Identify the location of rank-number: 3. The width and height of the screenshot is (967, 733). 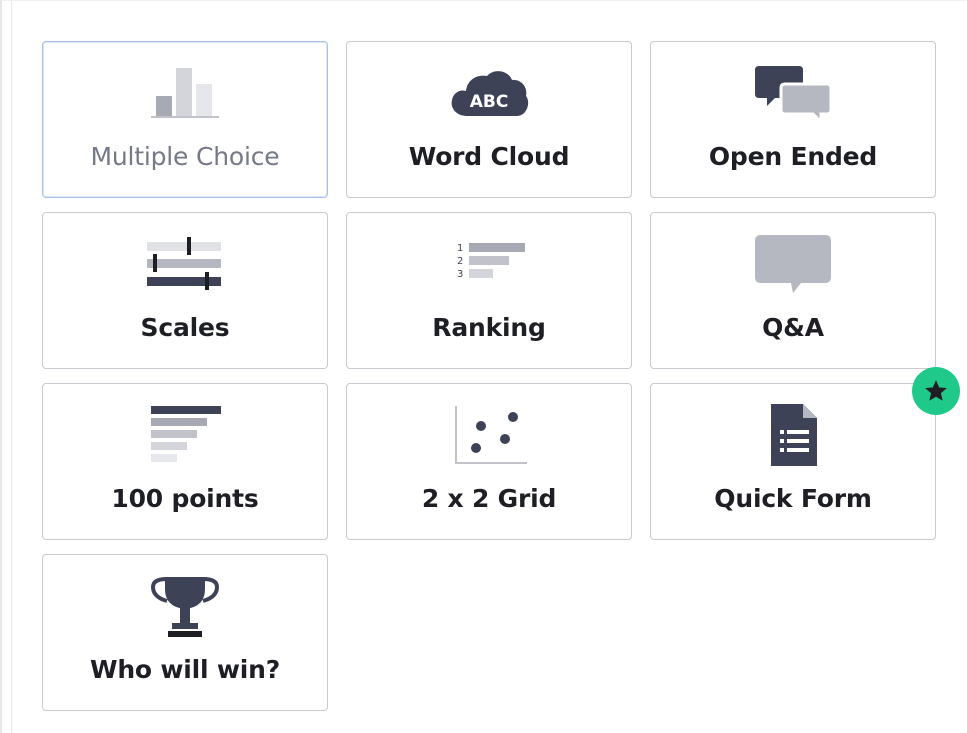
(460, 274).